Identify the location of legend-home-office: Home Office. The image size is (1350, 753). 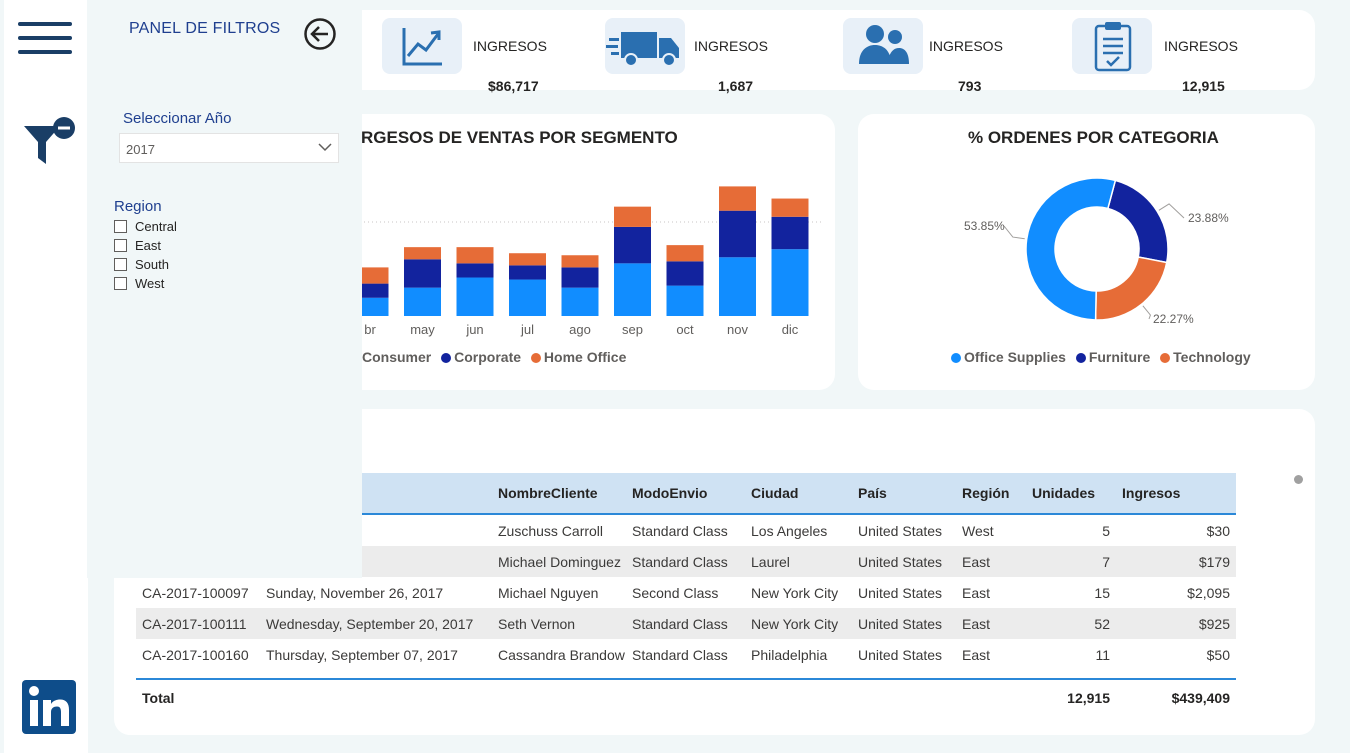
(578, 357).